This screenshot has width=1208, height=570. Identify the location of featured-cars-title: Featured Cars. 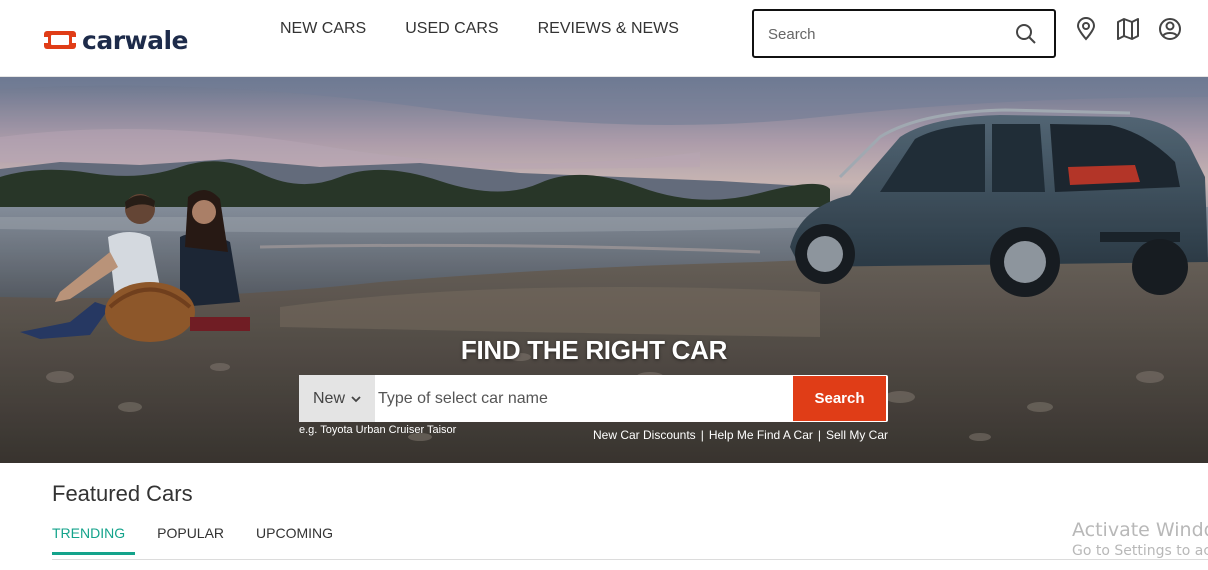
(122, 493).